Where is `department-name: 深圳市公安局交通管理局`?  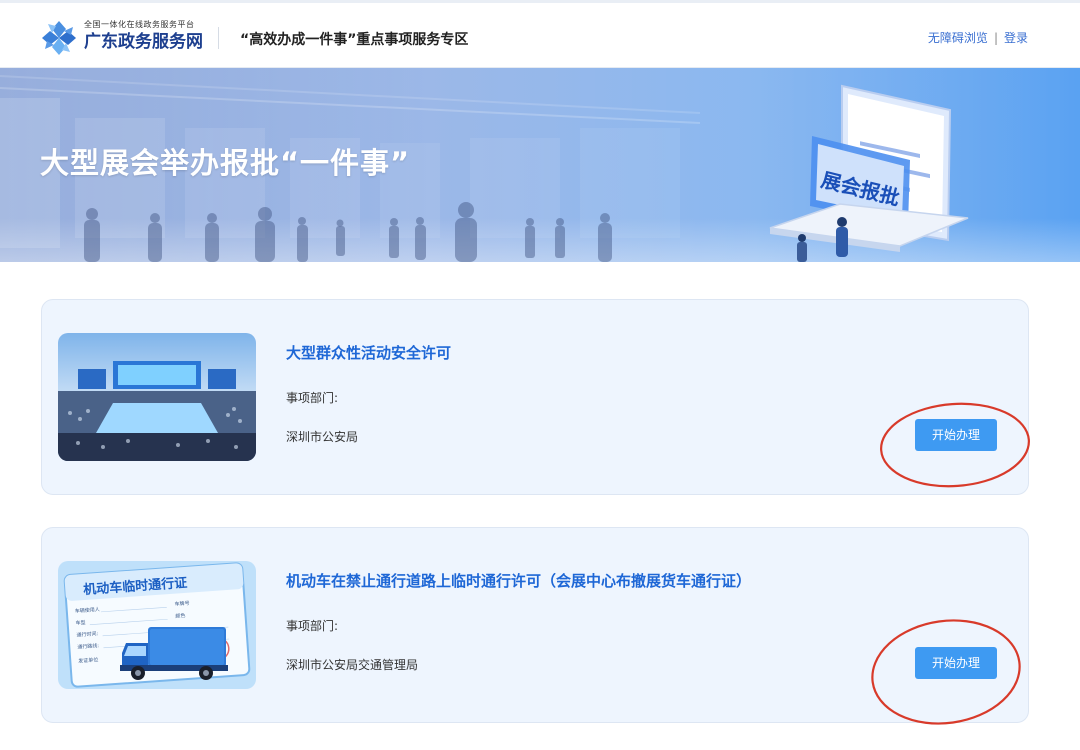
department-name: 深圳市公安局交通管理局 is located at coordinates (352, 665).